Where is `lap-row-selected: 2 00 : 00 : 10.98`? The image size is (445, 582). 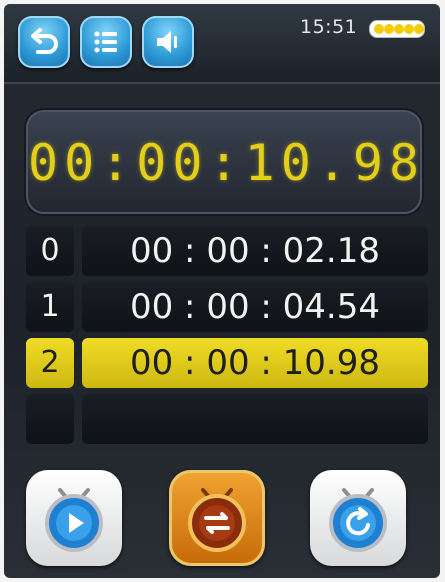 lap-row-selected: 2 00 : 00 : 10.98 is located at coordinates (229, 363).